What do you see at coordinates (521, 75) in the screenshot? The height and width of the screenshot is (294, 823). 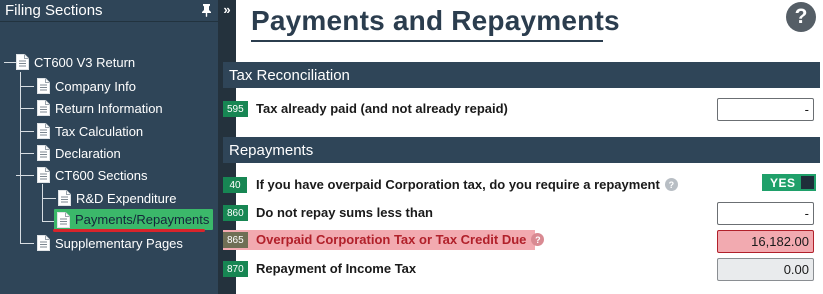 I see `section-header-tax-reconciliation: Tax Reconciliation` at bounding box center [521, 75].